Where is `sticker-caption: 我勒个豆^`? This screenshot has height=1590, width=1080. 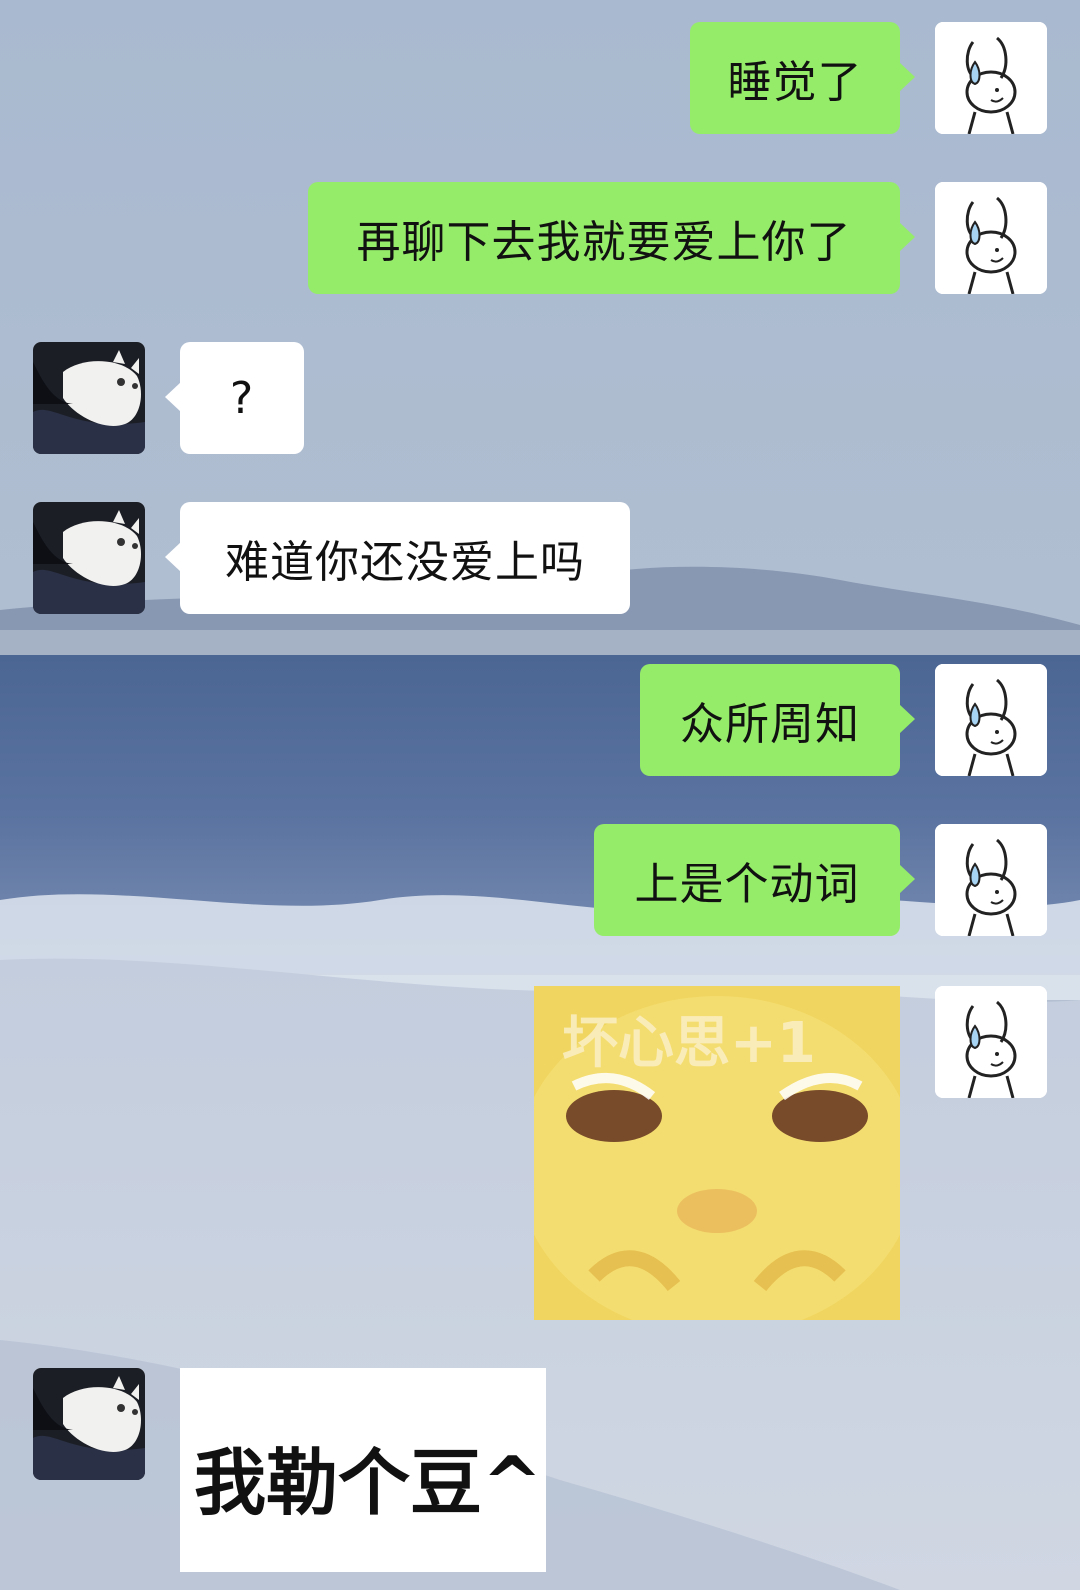 sticker-caption: 我勒个豆^ is located at coordinates (368, 1483).